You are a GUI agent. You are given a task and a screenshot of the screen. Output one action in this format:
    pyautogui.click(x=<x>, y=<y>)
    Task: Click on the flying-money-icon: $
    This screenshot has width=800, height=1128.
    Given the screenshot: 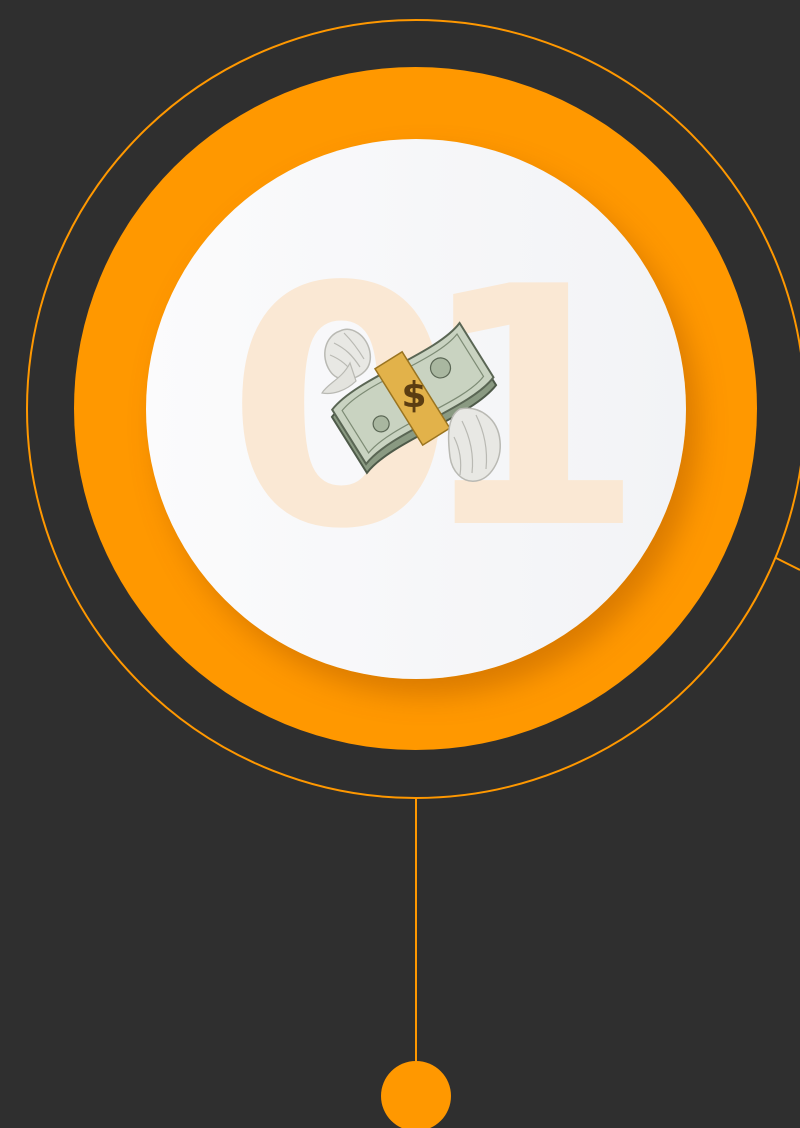 What is the action you would take?
    pyautogui.click(x=411, y=401)
    